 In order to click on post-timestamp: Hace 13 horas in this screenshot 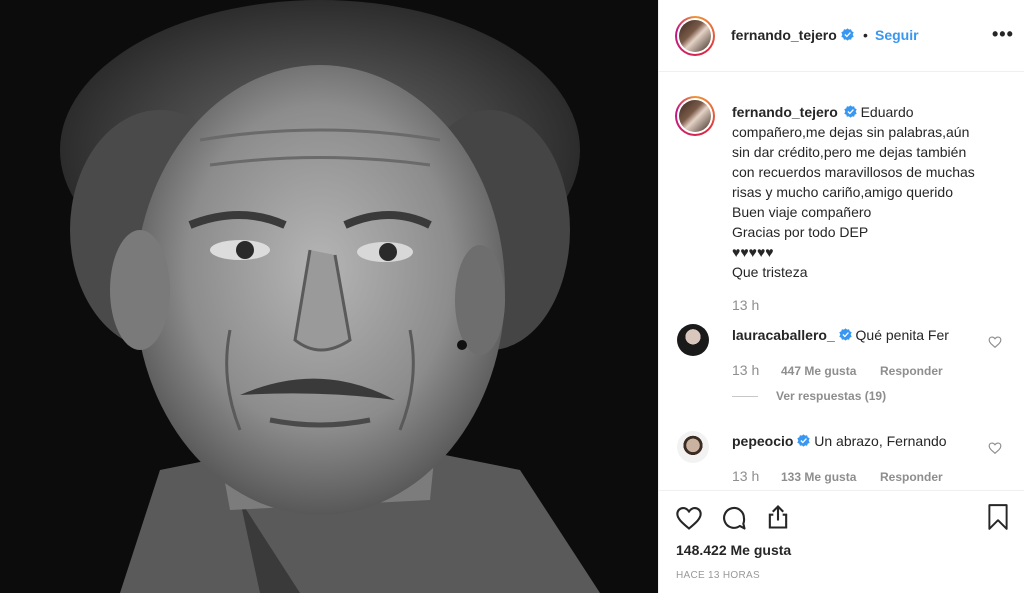, I will do `click(718, 575)`.